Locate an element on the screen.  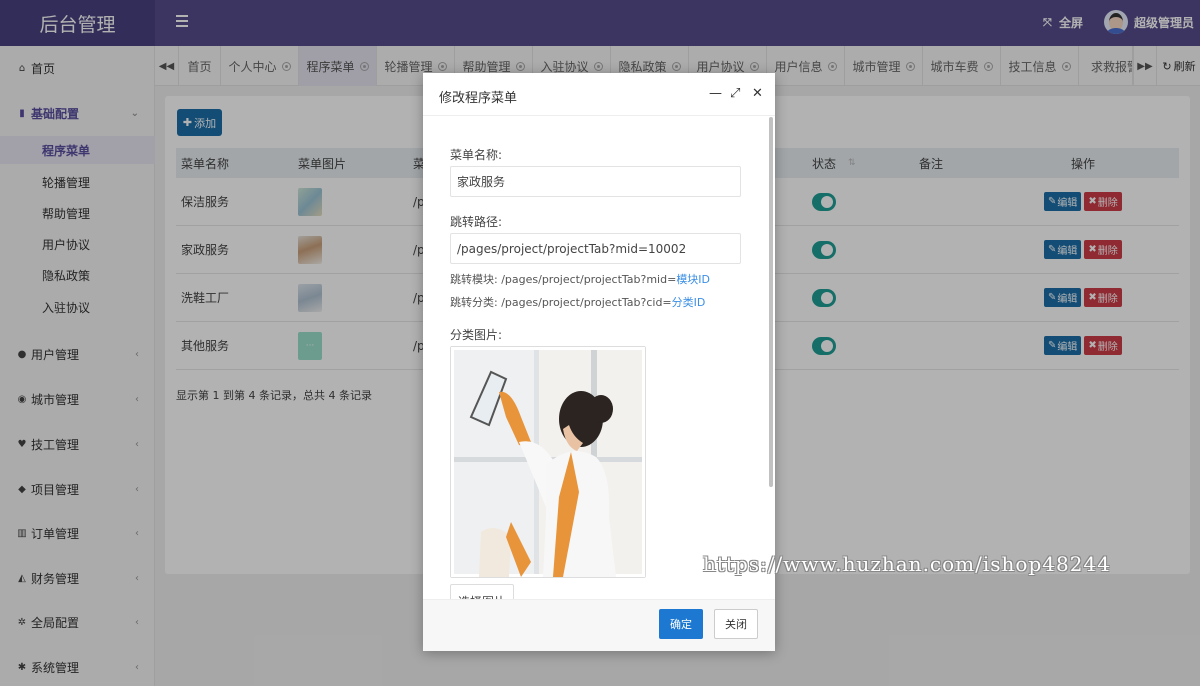
module-hint-text: 跳转模块: /pages/project/projectTab?mid= is located at coordinates (563, 279).